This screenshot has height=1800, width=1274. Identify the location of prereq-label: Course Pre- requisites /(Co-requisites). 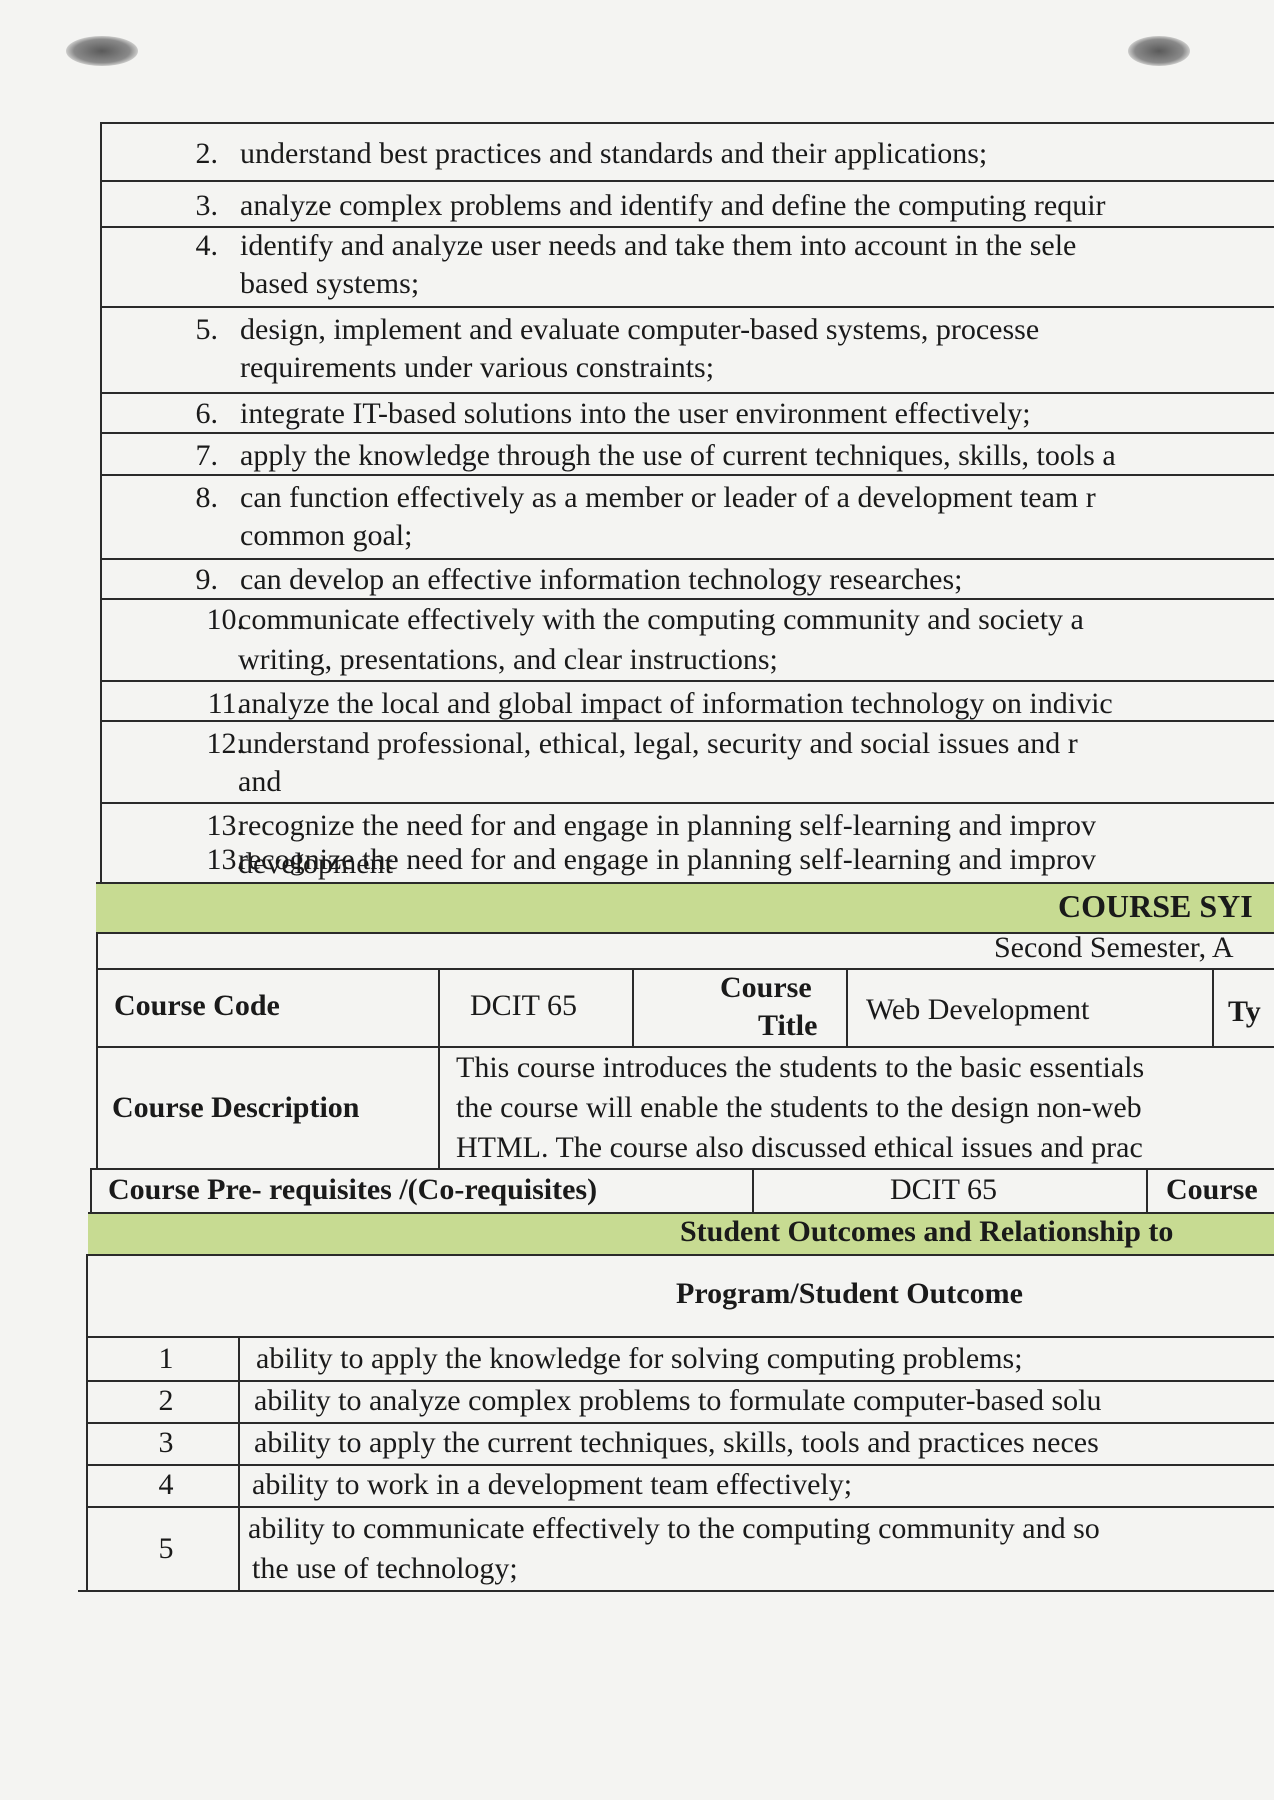
(353, 1189).